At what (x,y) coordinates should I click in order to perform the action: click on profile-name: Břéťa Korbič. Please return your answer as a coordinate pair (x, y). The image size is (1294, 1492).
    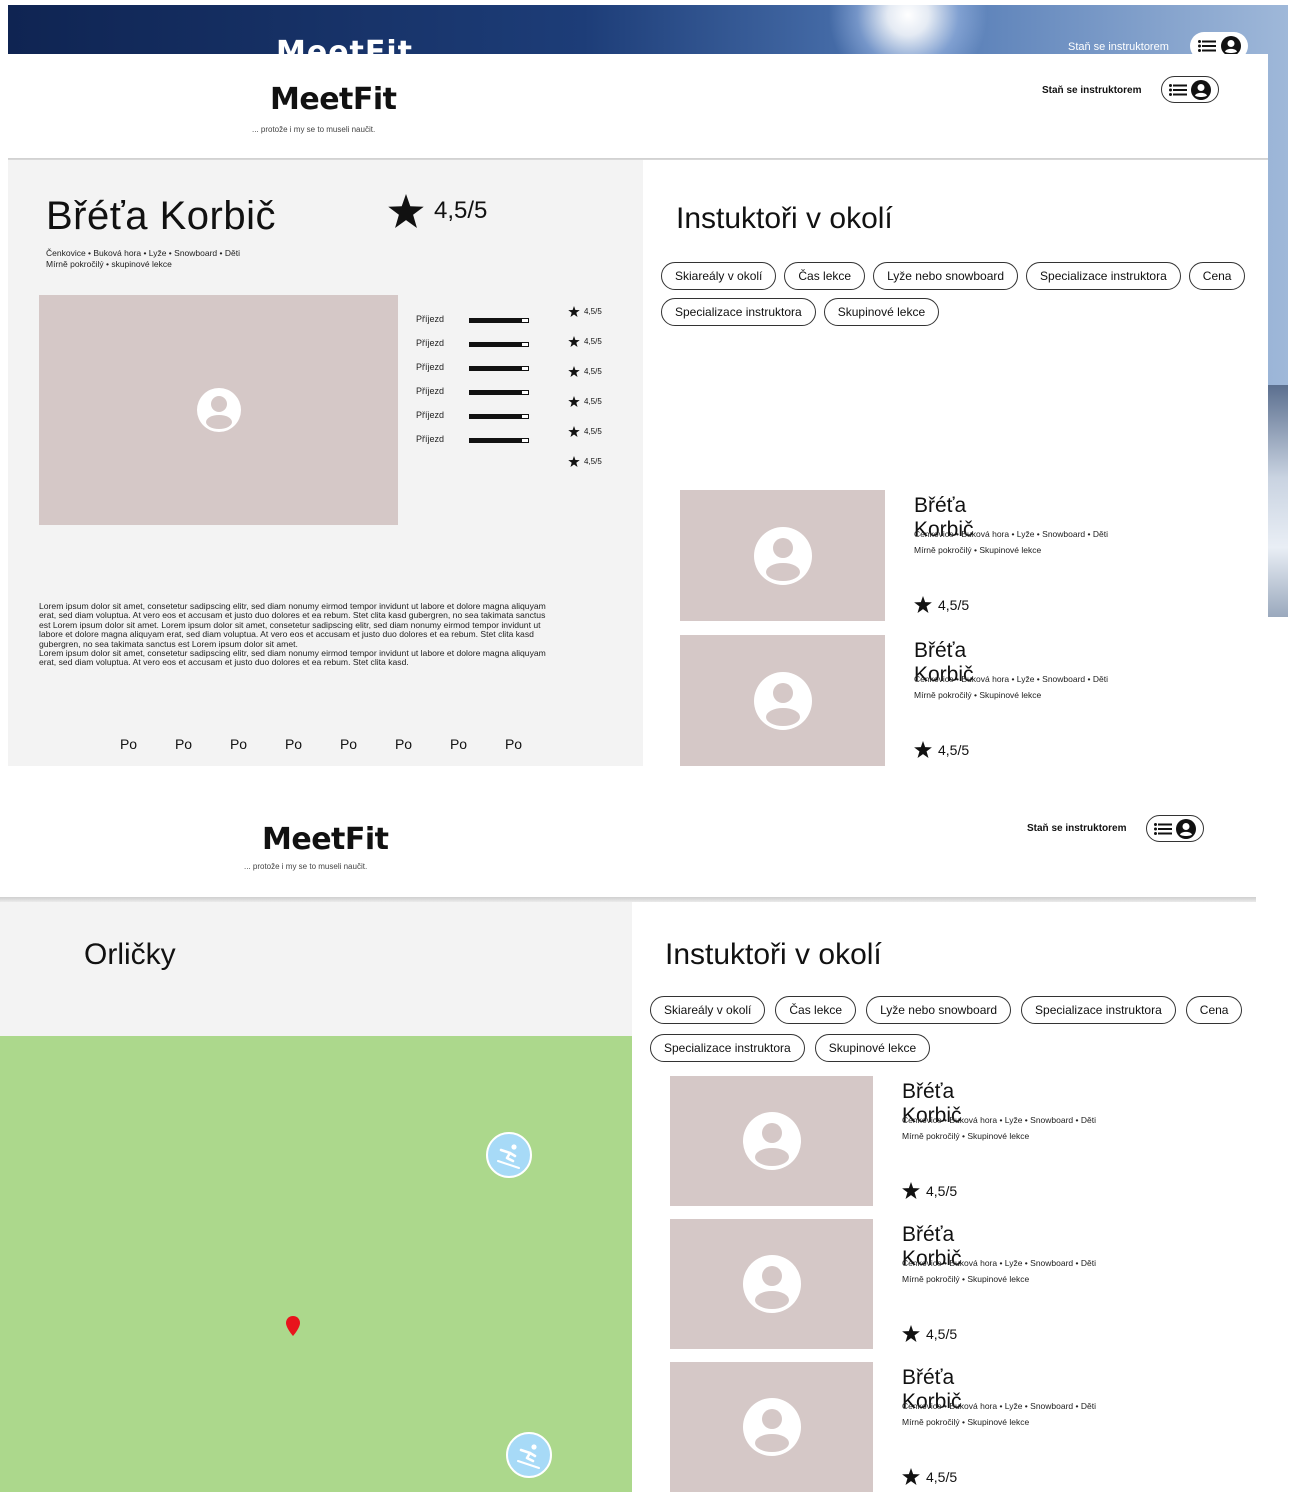
    Looking at the image, I should click on (161, 216).